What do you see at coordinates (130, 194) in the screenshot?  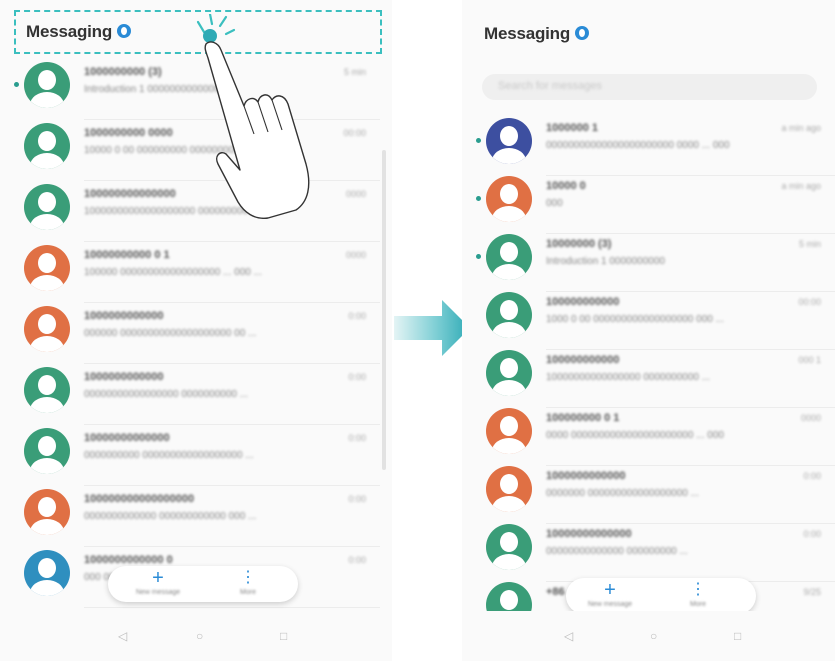 I see `contact-name: 100000000000000` at bounding box center [130, 194].